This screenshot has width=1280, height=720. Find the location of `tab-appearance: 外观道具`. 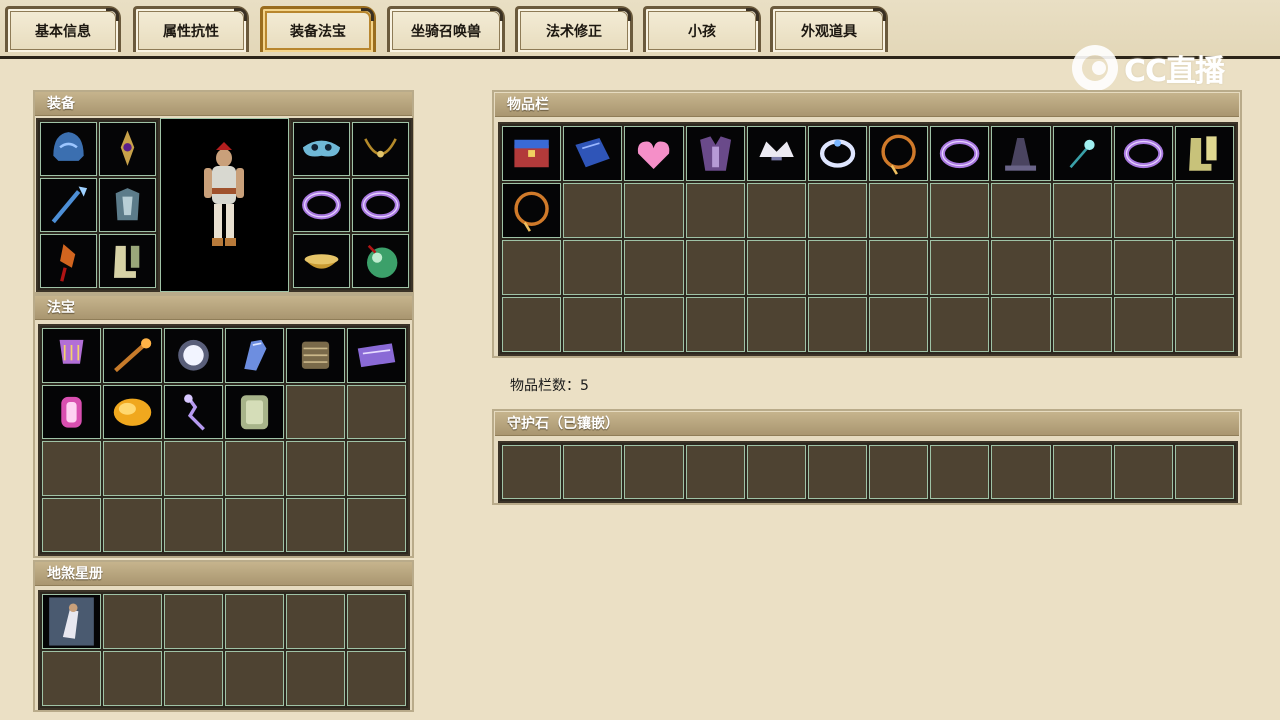

tab-appearance: 外观道具 is located at coordinates (829, 29).